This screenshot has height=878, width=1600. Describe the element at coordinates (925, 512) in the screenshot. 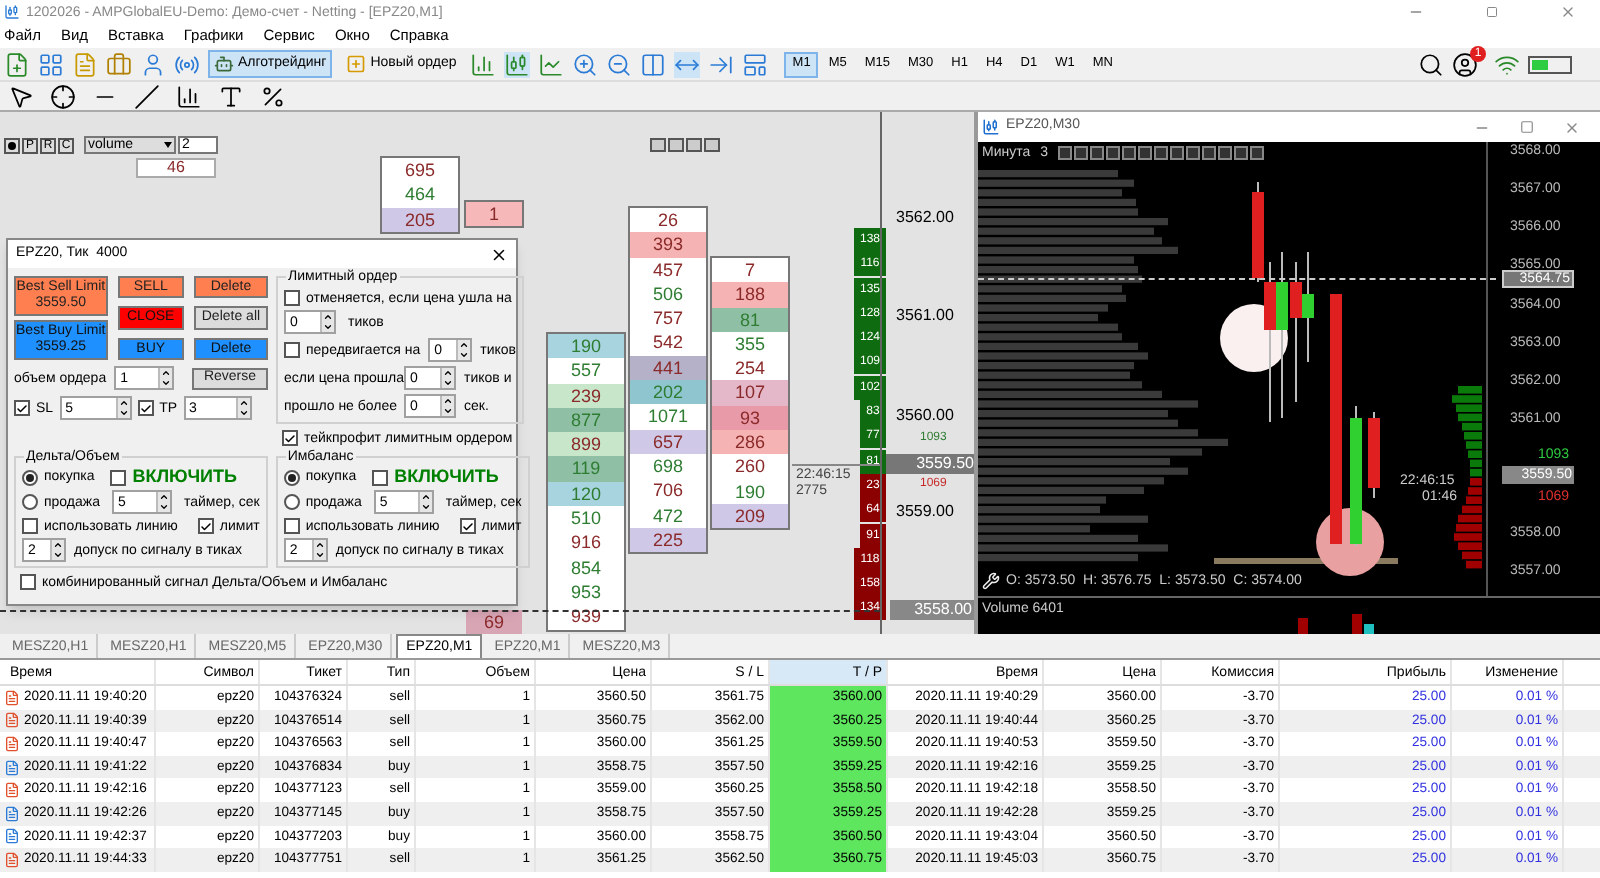

I see `price-label: 3559.00` at that location.